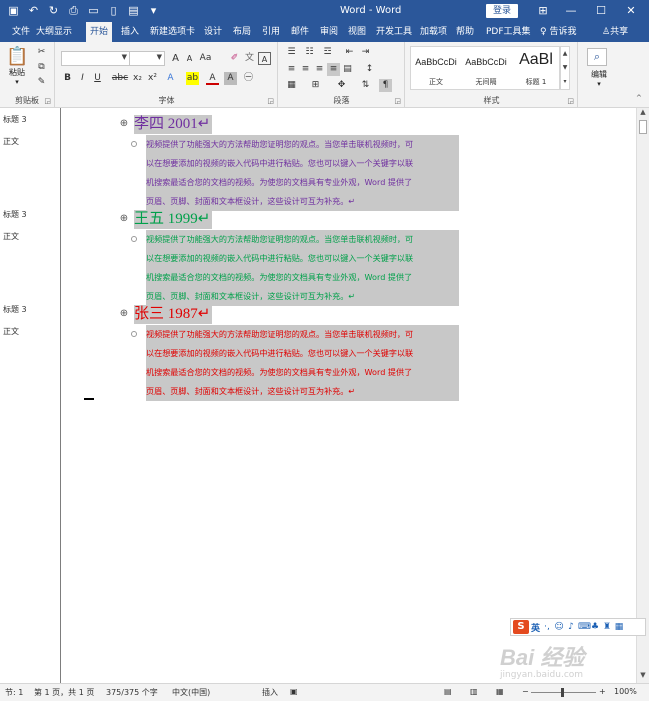  Describe the element at coordinates (21, 32) in the screenshot. I see `tab-file: 文件` at that location.